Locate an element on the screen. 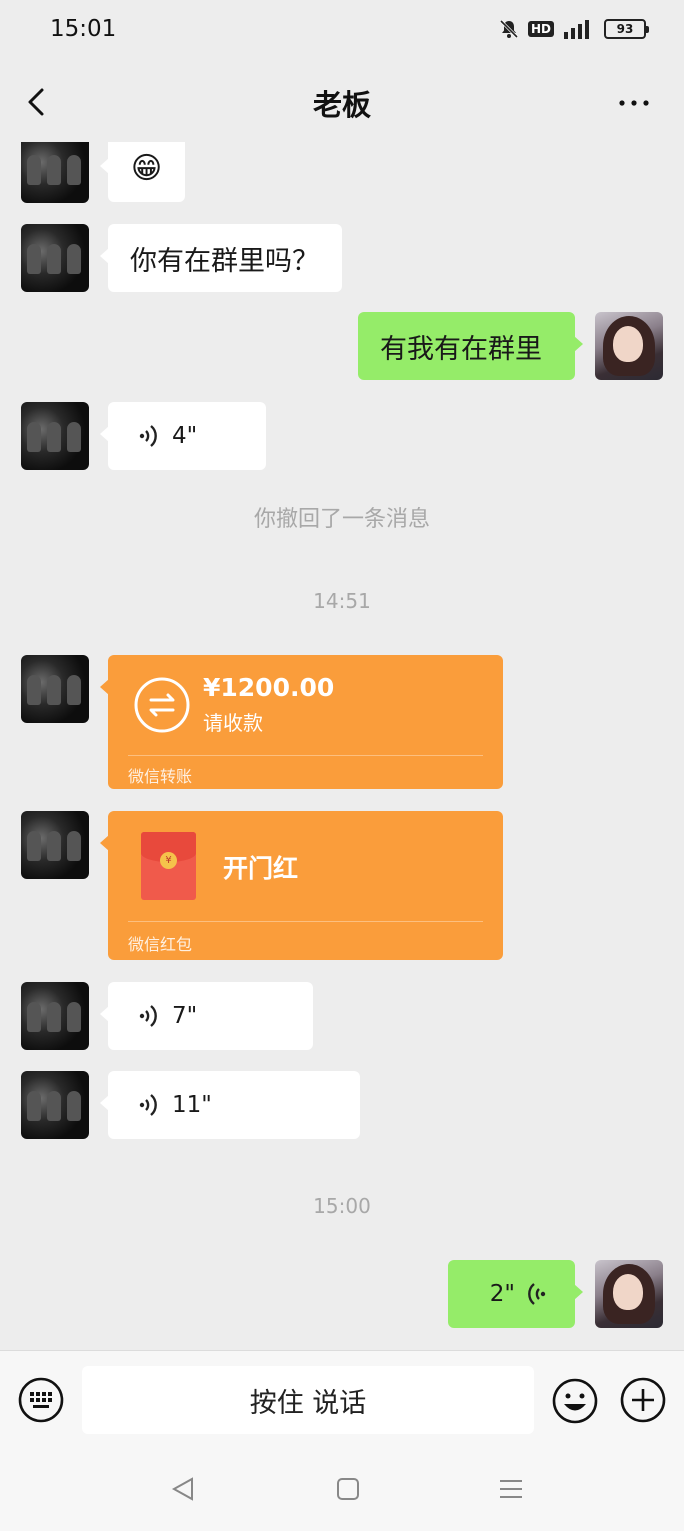 The height and width of the screenshot is (1531, 684). timestamp: 15:00 is located at coordinates (342, 1206).